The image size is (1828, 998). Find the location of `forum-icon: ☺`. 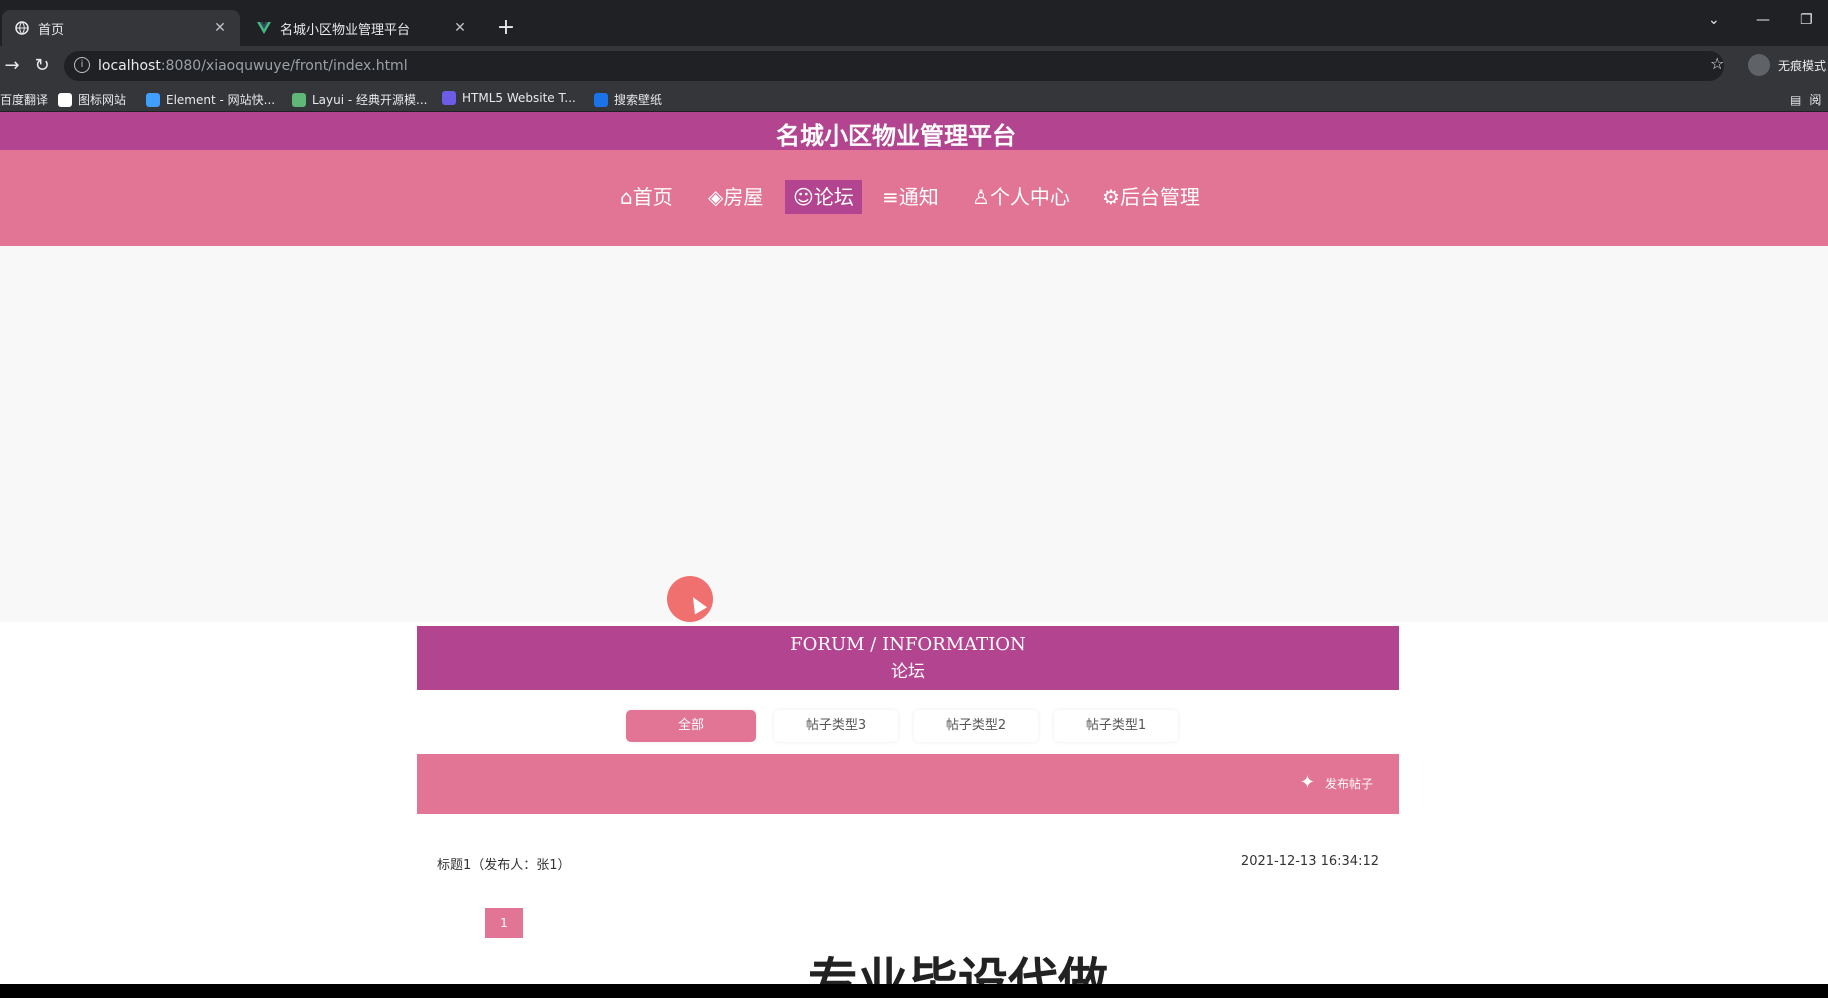

forum-icon: ☺ is located at coordinates (803, 197).